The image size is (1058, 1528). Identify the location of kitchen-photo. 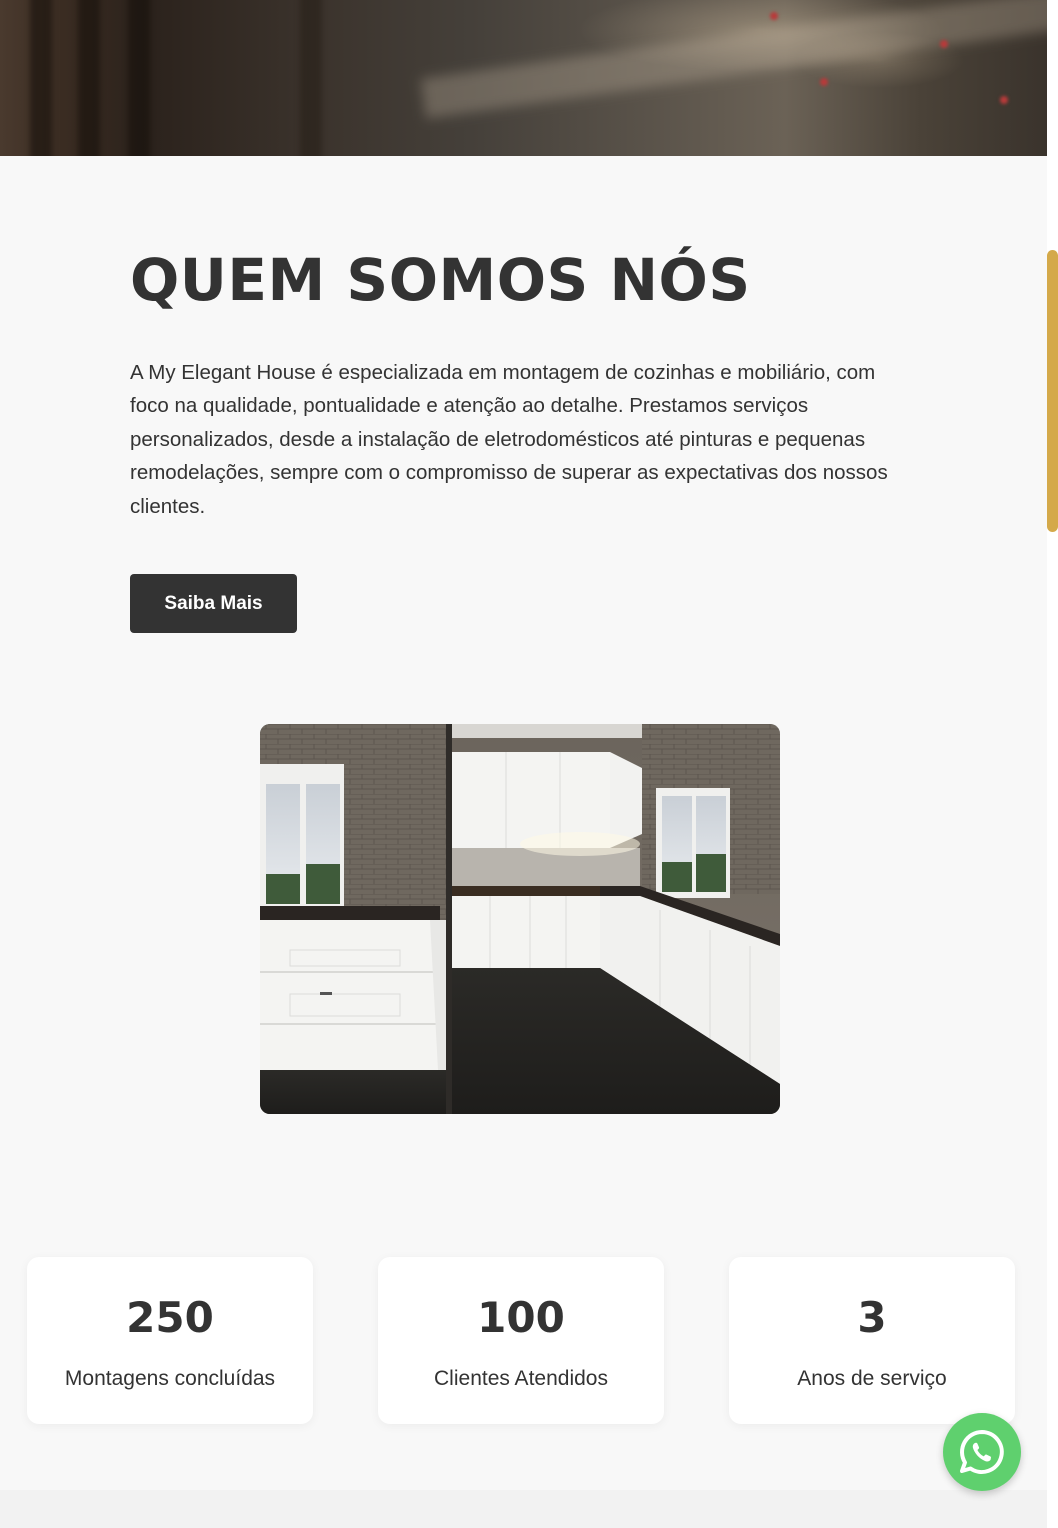
(520, 919).